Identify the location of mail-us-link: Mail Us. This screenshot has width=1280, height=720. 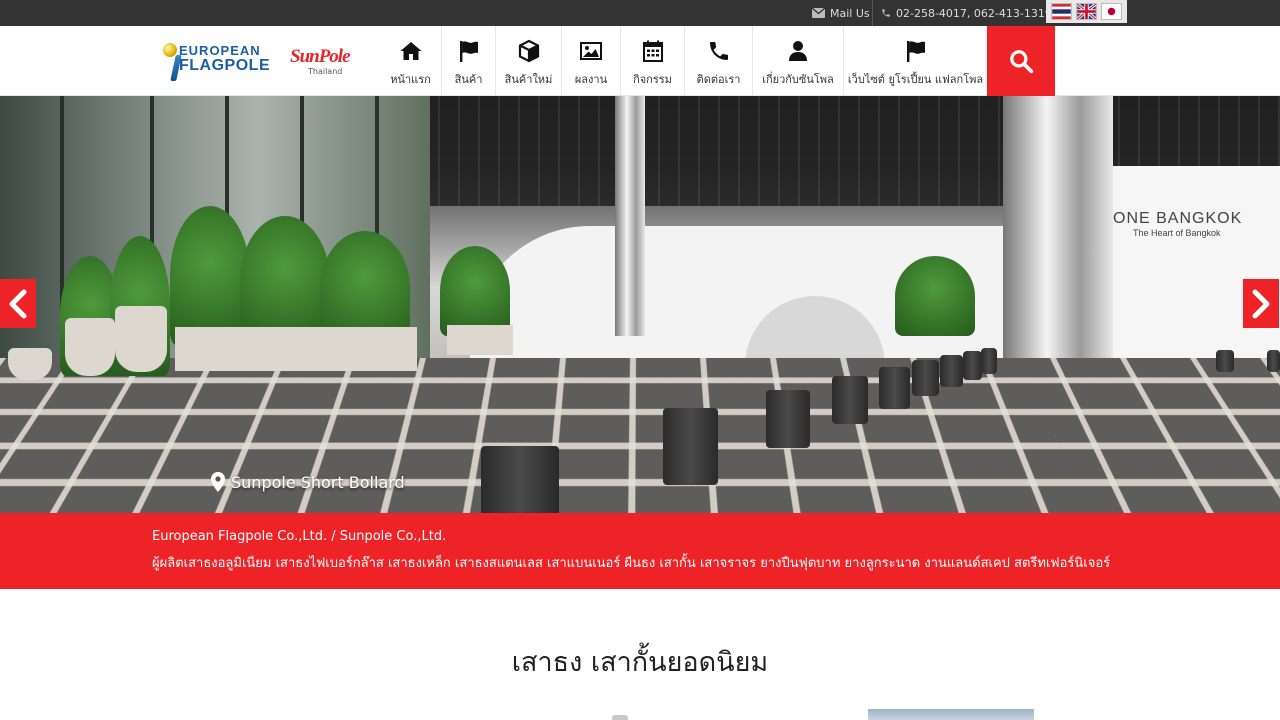
(841, 13).